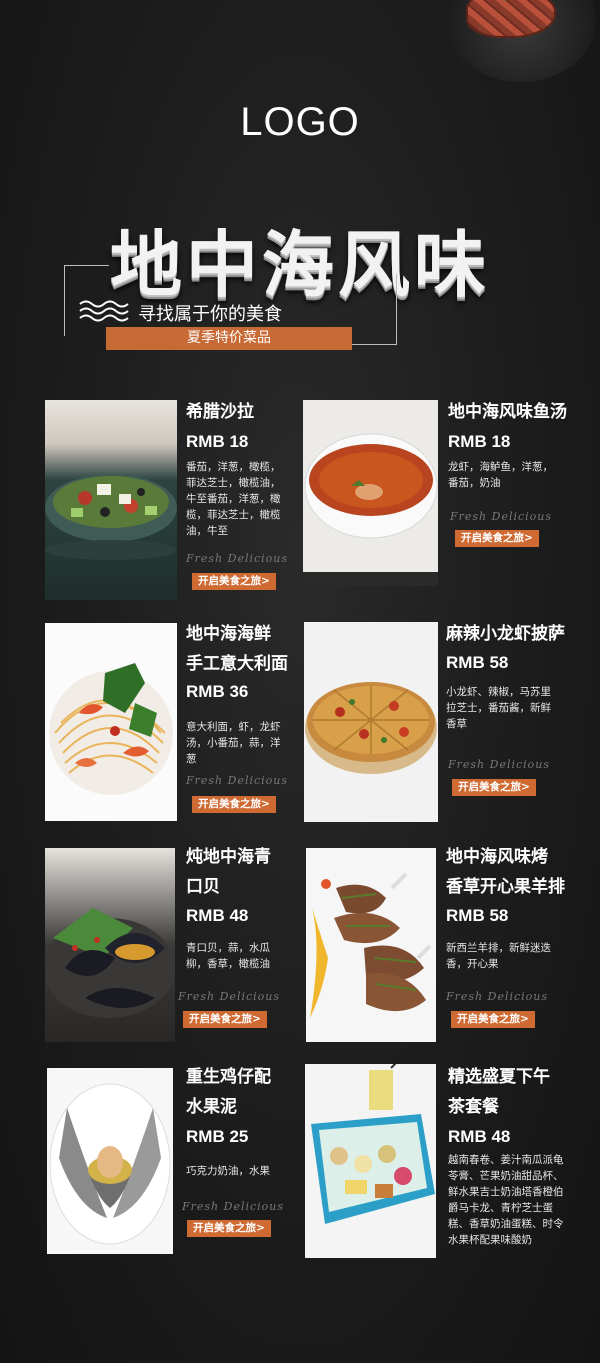  I want to click on dish-name: 炖地中海青 口贝, so click(228, 872).